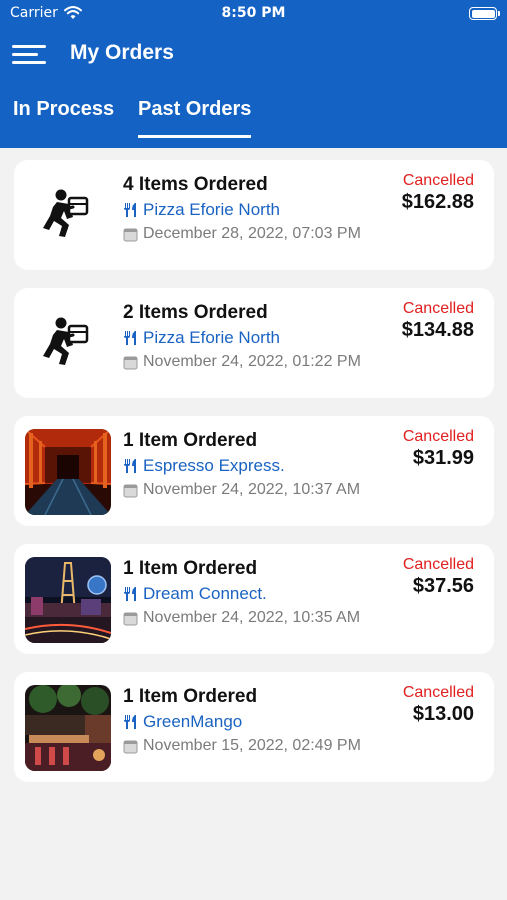  I want to click on tab-in-process: In Process, so click(63, 116).